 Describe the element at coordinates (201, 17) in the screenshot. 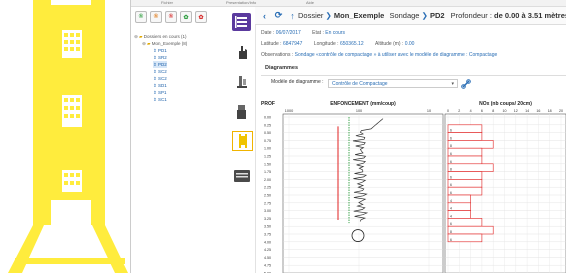

I see `toolbar-btn-5: ✿` at that location.